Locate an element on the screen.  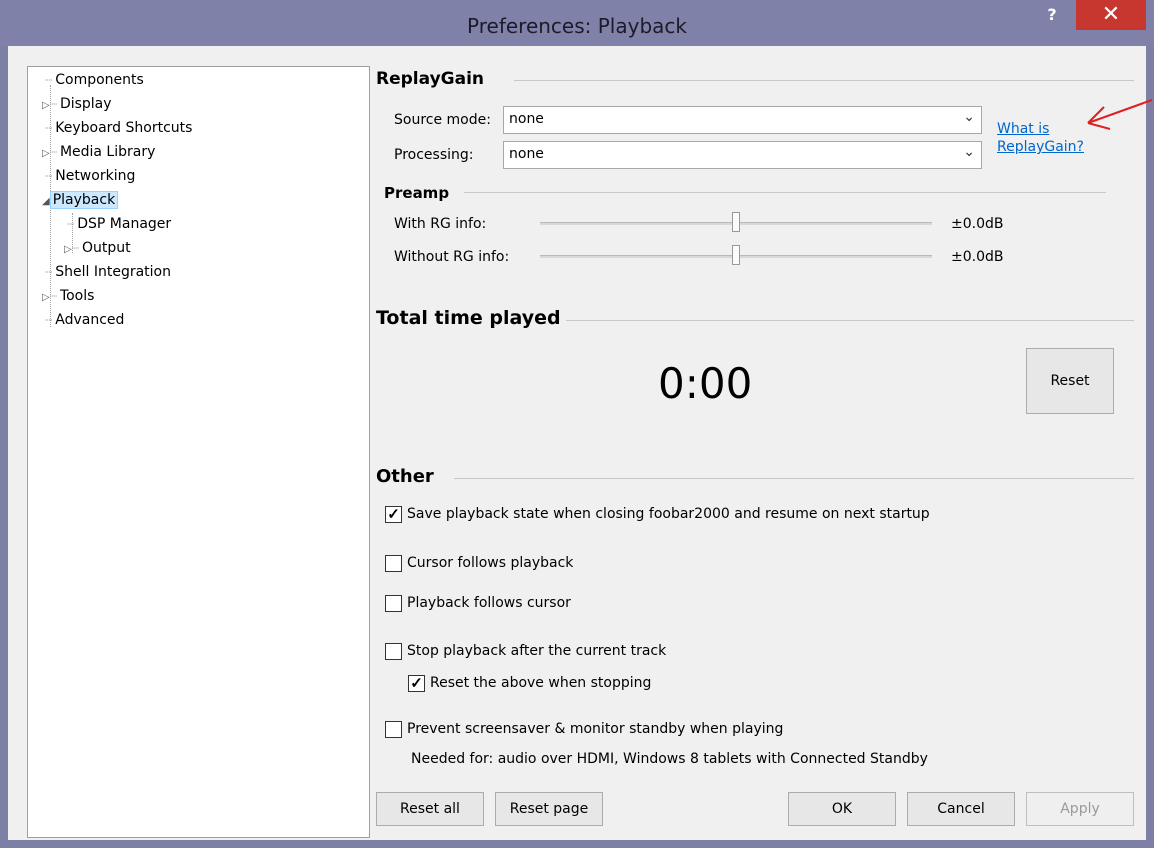
title-bar: Preferences: Playback ? ✕ is located at coordinates (577, 23).